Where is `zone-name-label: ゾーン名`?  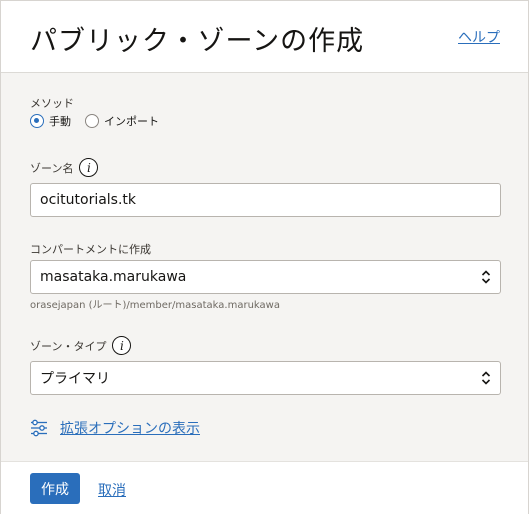 zone-name-label: ゾーン名 is located at coordinates (52, 168).